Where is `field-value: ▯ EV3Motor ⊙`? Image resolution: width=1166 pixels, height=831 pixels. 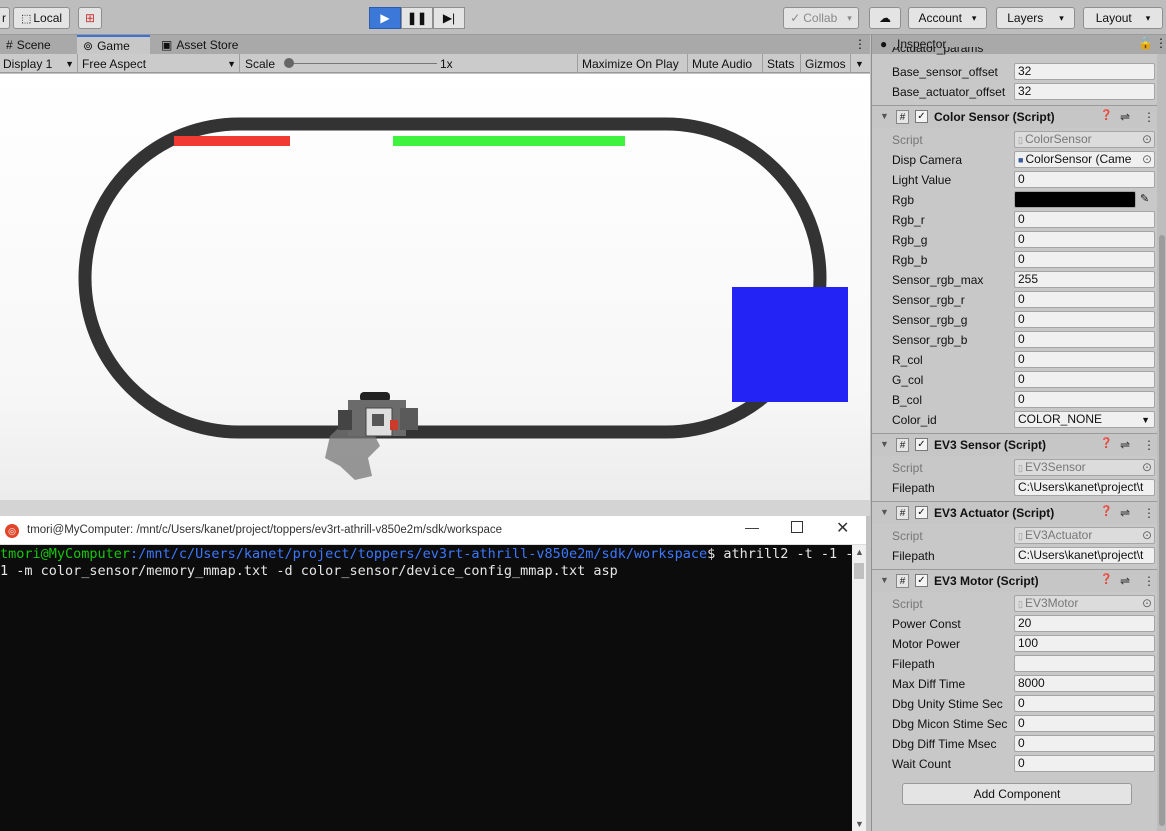 field-value: ▯ EV3Motor ⊙ is located at coordinates (1084, 603).